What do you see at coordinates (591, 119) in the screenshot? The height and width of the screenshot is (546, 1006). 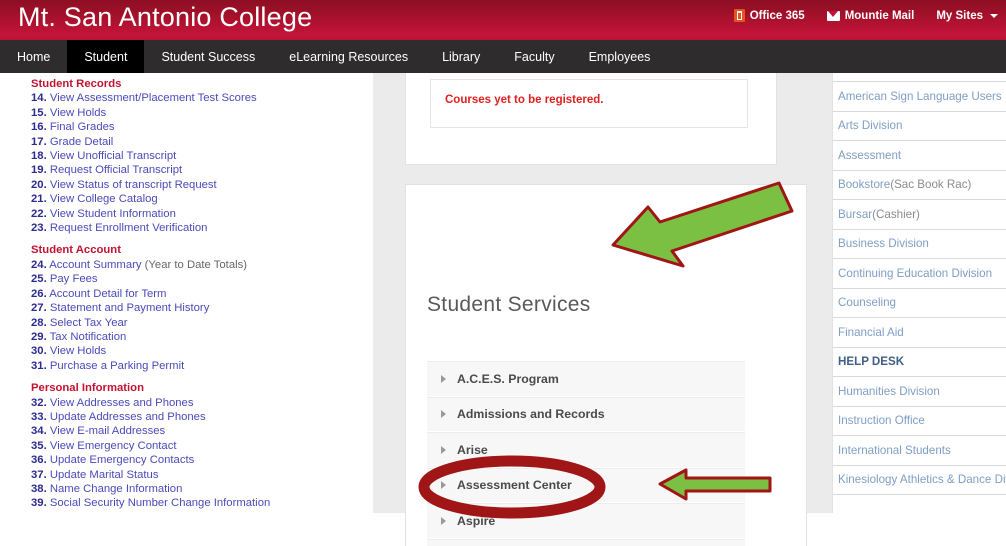 I see `registration-card: Courses yet to be registered.` at bounding box center [591, 119].